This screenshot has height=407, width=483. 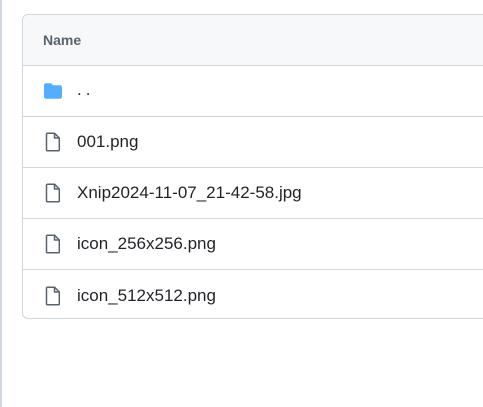 What do you see at coordinates (253, 244) in the screenshot?
I see `file-row: icon_256x256.png` at bounding box center [253, 244].